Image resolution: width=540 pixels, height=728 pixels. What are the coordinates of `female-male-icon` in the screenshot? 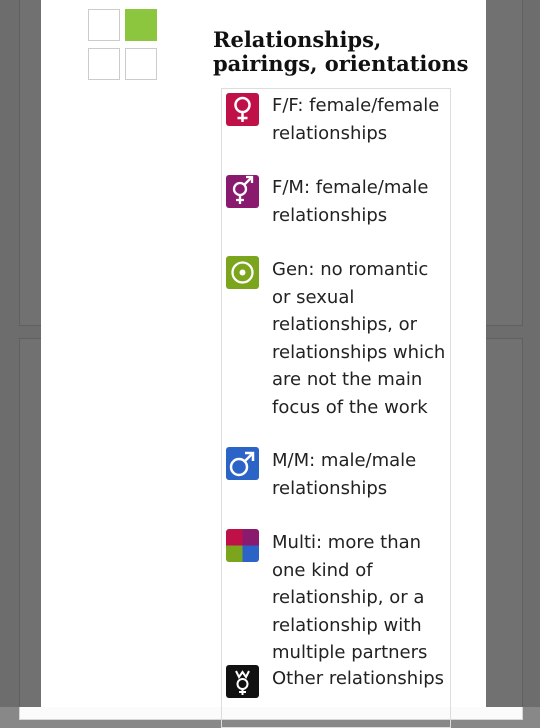 It's located at (242, 191).